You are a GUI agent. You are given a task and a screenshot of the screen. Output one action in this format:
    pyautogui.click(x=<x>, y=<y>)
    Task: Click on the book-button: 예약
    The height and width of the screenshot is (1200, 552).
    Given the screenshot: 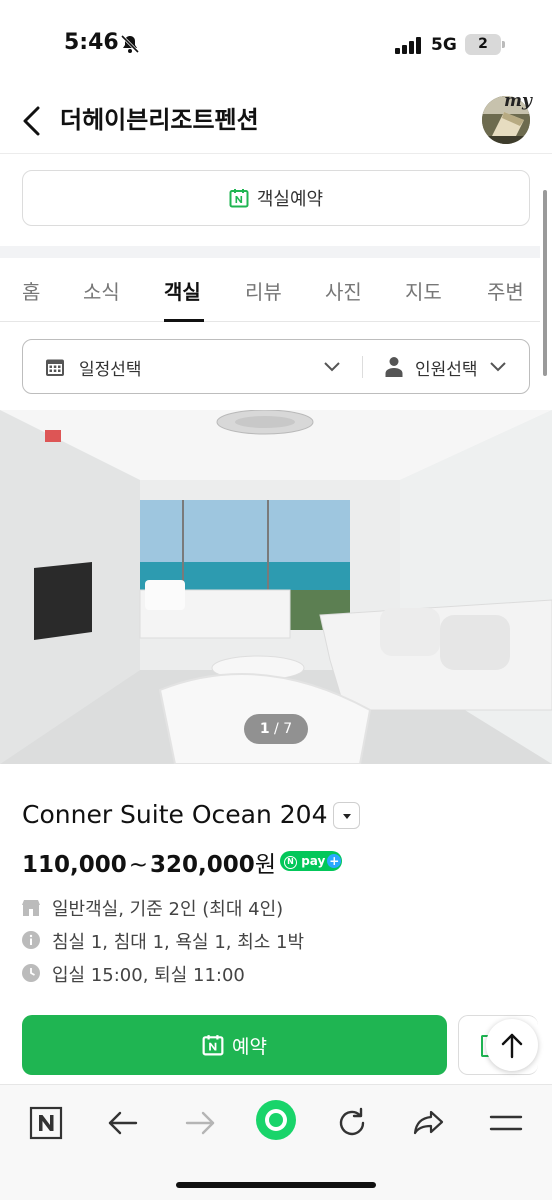 What is the action you would take?
    pyautogui.click(x=234, y=1045)
    